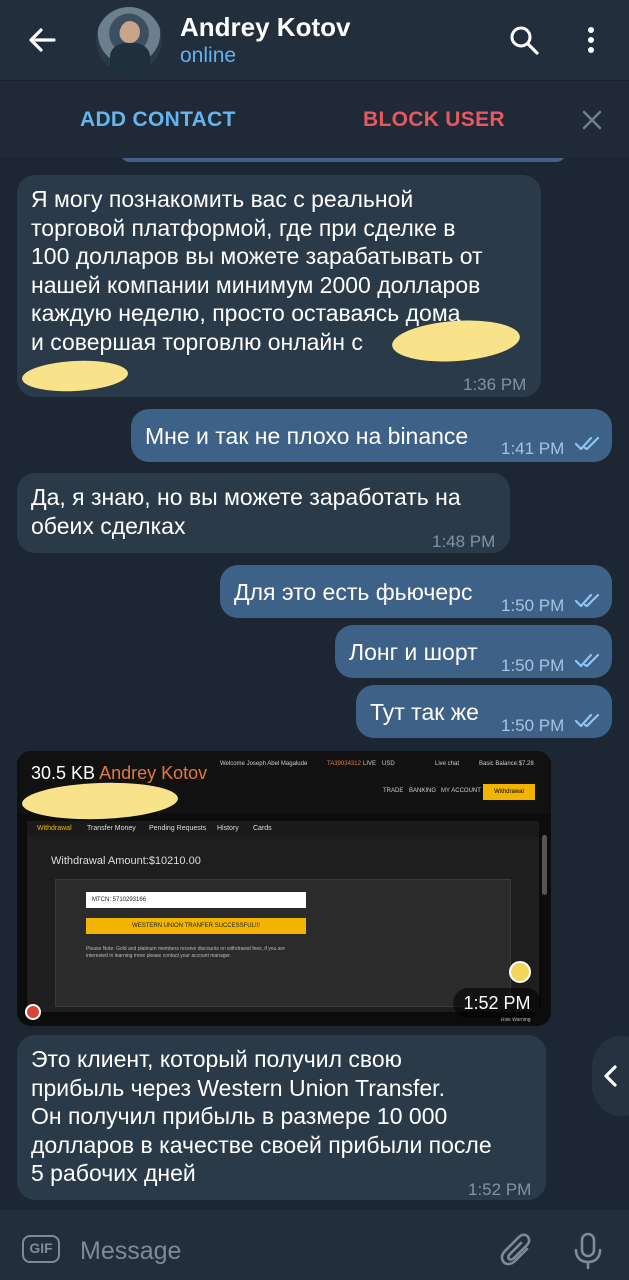 The width and height of the screenshot is (629, 1280). I want to click on screenshot-tab: Cards, so click(262, 828).